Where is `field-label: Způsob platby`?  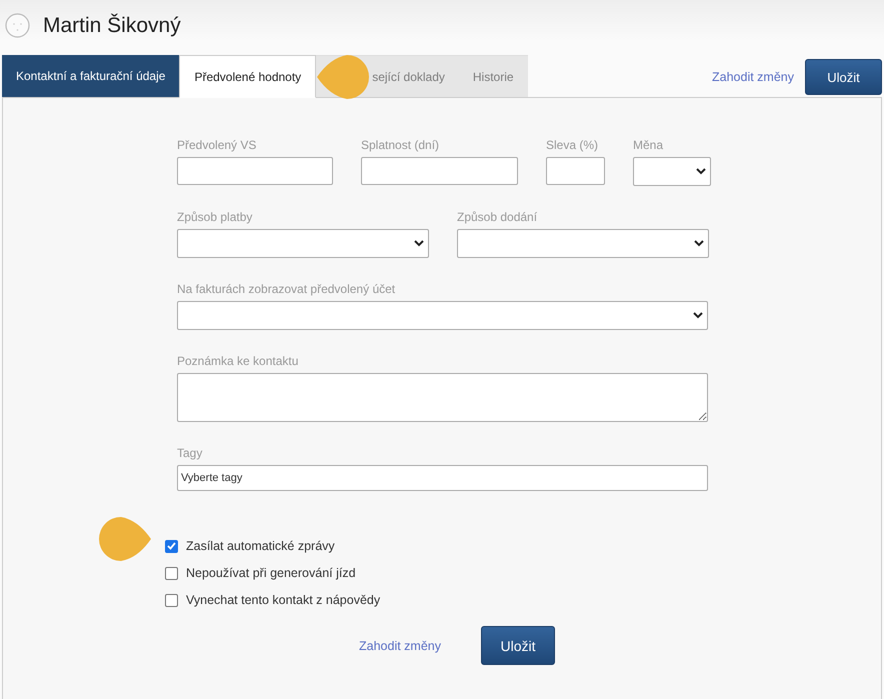 field-label: Způsob platby is located at coordinates (215, 217).